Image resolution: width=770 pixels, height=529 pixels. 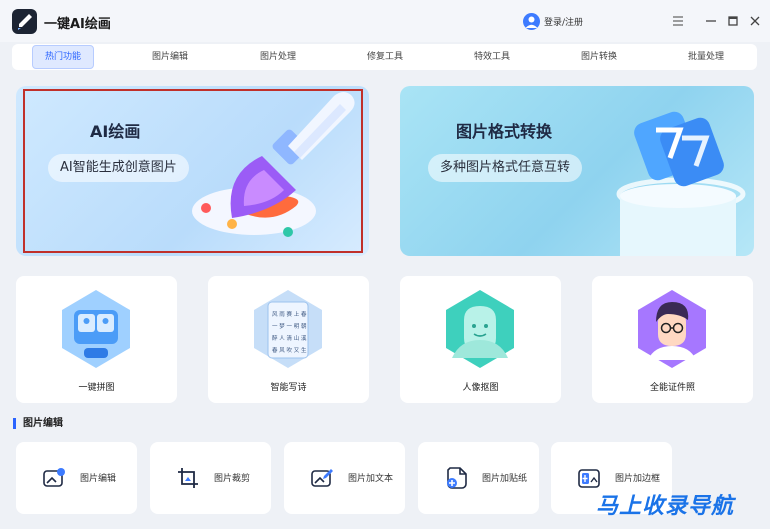 What do you see at coordinates (478, 478) in the screenshot?
I see `tool-card-sticker: 图片加贴纸` at bounding box center [478, 478].